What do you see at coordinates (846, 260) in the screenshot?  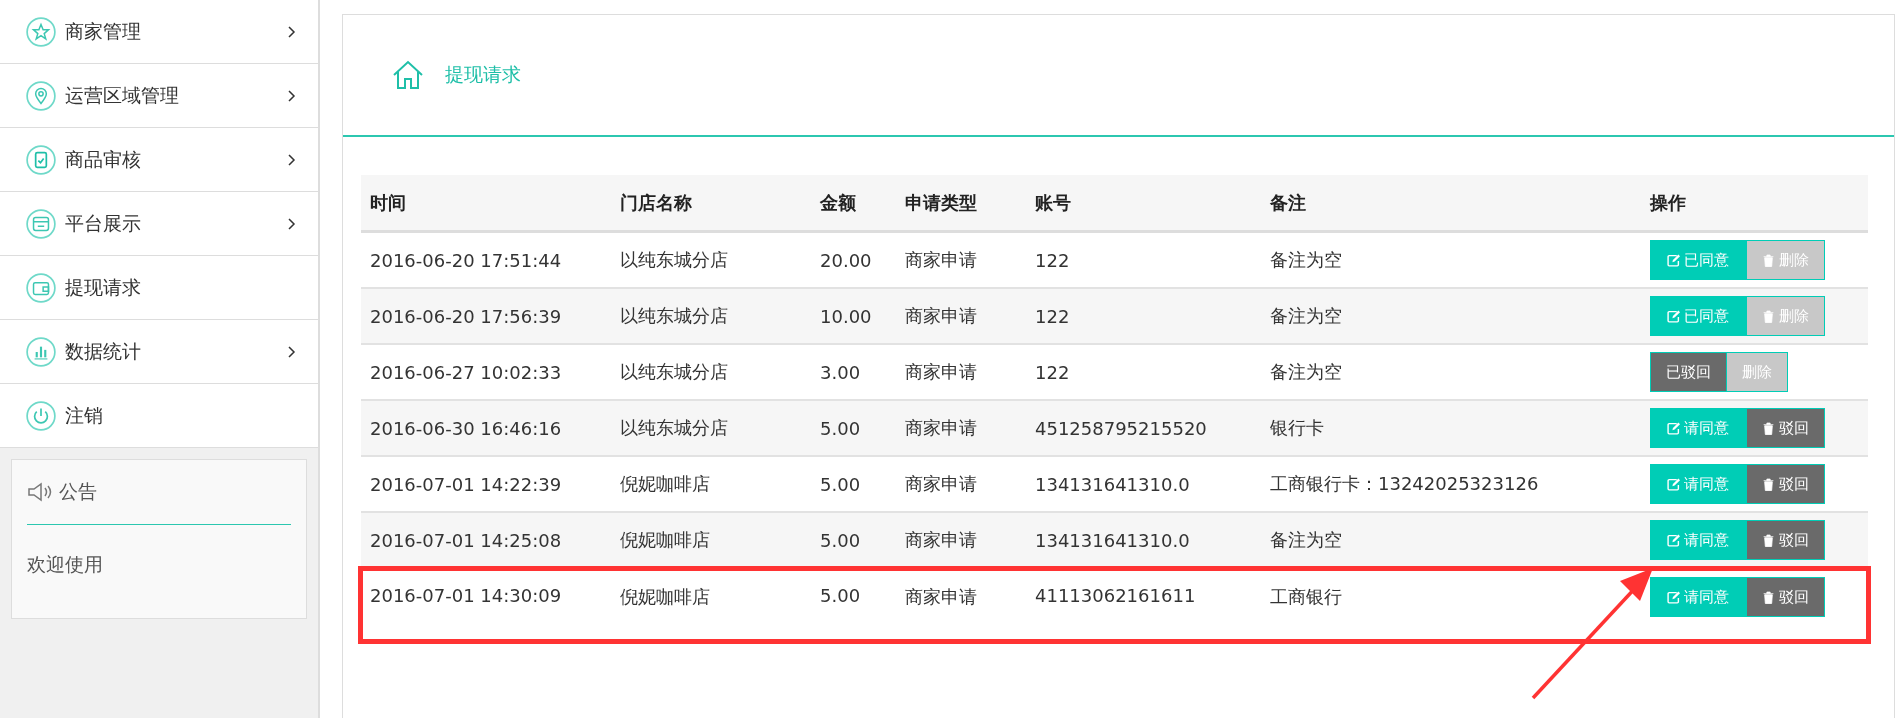 I see `table-cell-text: 20.00` at bounding box center [846, 260].